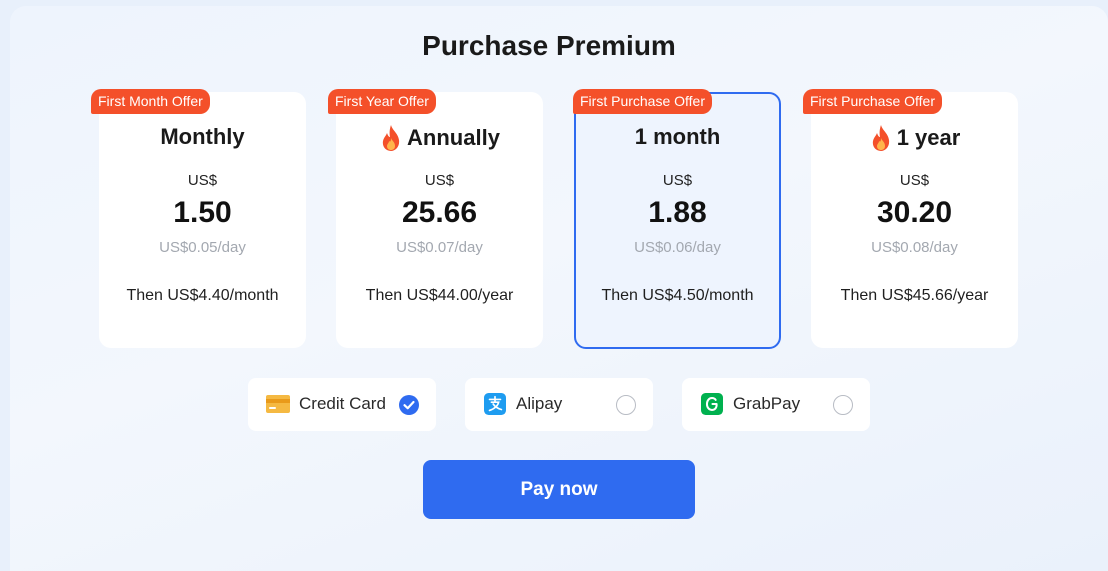 Image resolution: width=1108 pixels, height=571 pixels. Describe the element at coordinates (539, 403) in the screenshot. I see `payment-label: Alipay` at that location.